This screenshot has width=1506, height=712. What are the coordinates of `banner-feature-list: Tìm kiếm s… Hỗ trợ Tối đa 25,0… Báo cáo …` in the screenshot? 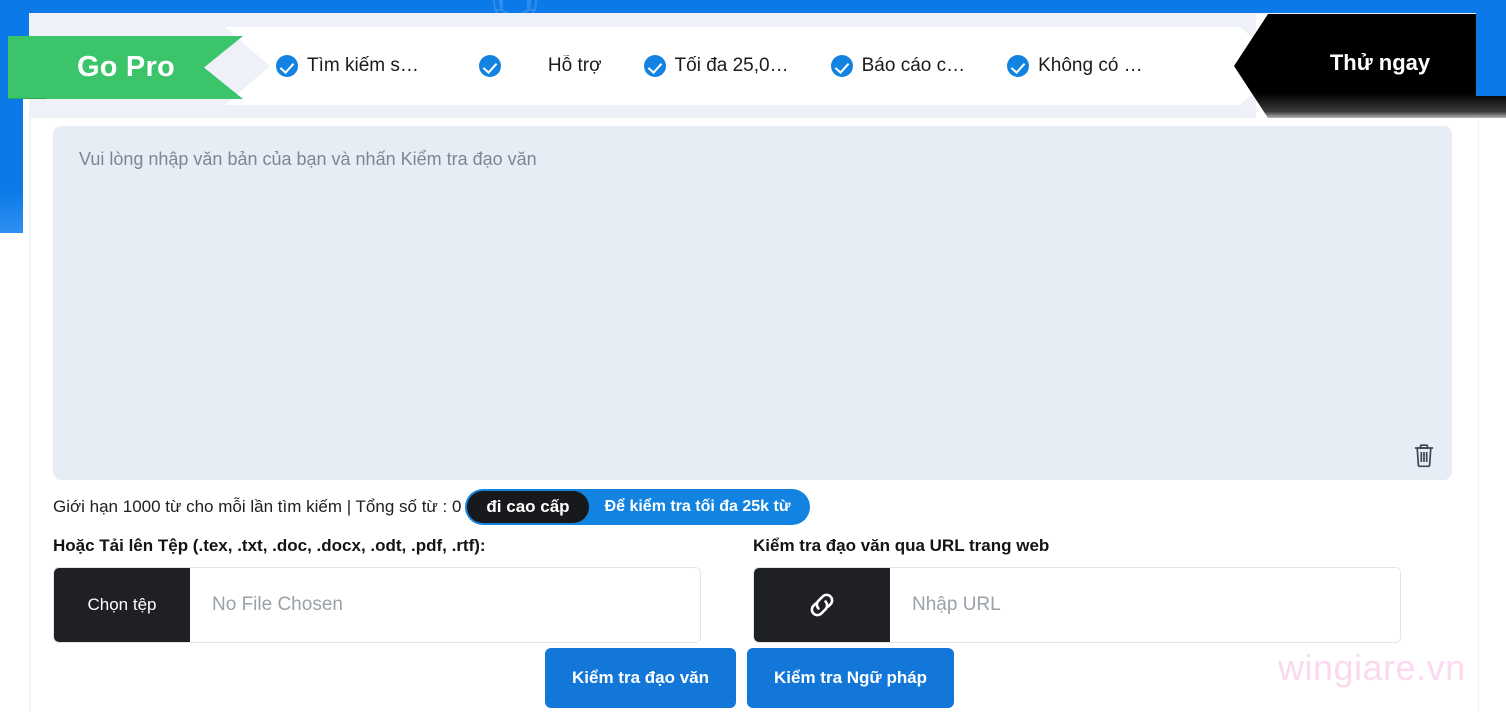 It's located at (761, 66).